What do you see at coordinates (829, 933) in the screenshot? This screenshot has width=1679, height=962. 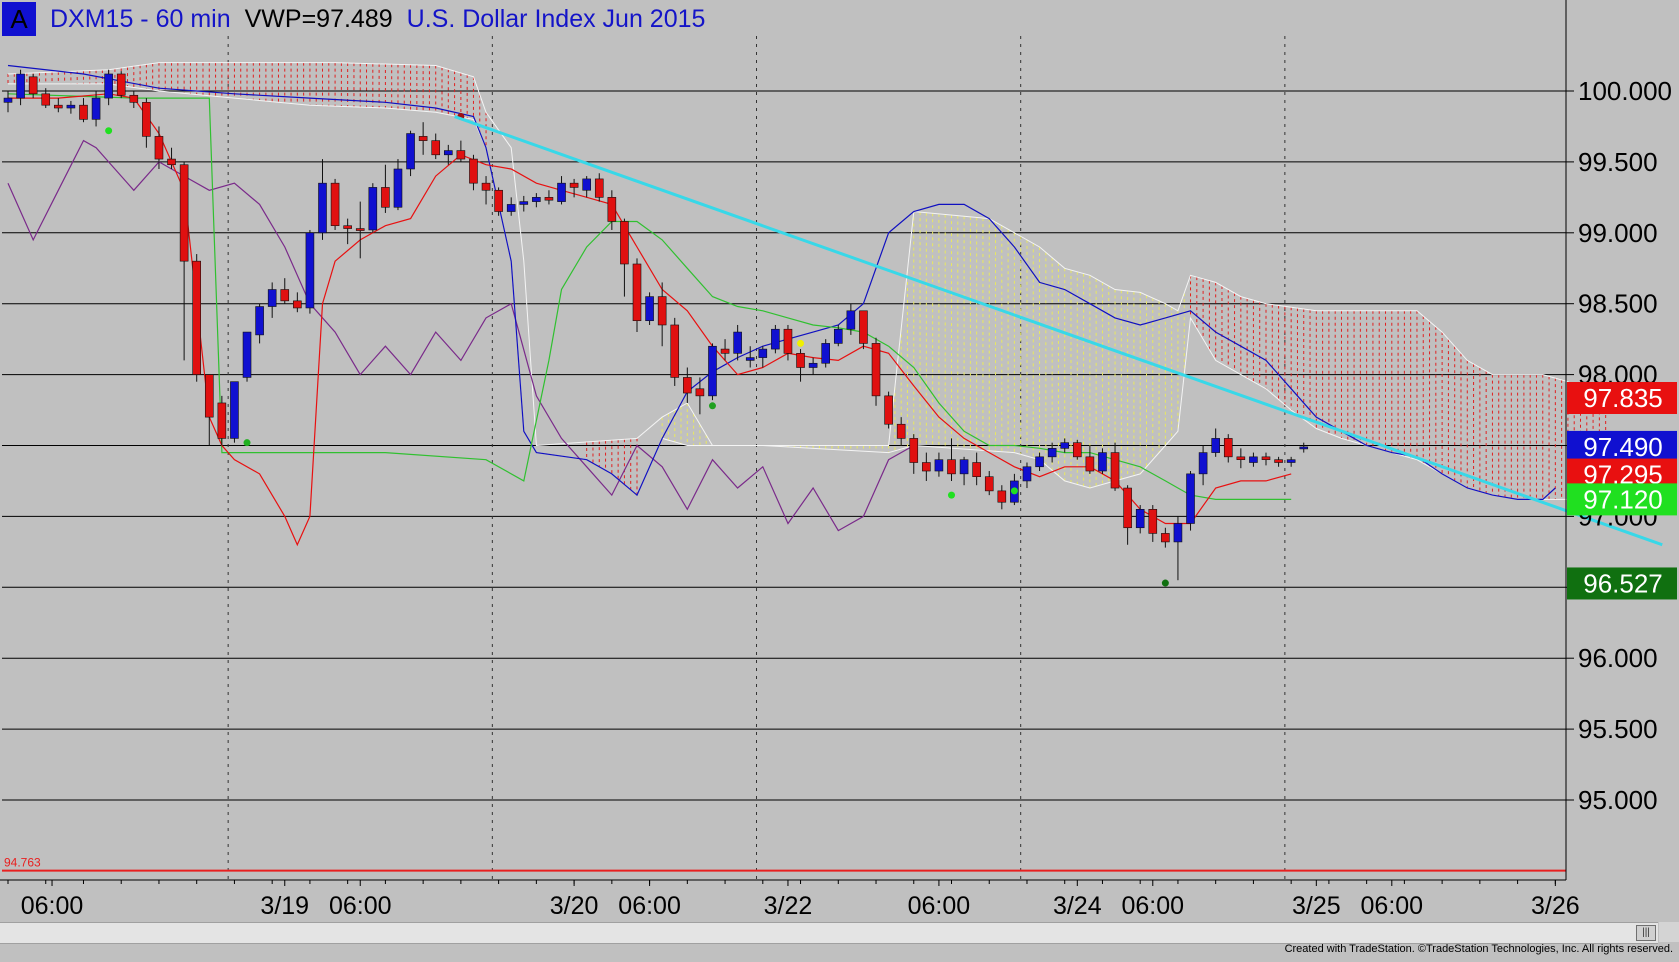 I see `horizontal-scrollbar: |||` at bounding box center [829, 933].